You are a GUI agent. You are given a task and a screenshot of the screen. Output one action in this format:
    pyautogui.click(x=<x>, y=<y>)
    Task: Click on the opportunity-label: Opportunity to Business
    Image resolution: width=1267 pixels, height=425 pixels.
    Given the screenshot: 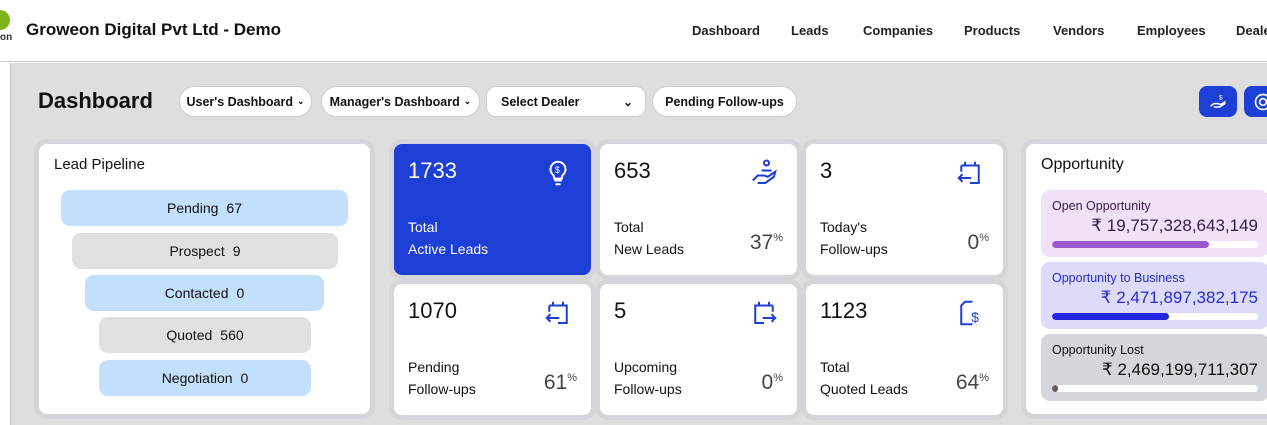 What is the action you would take?
    pyautogui.click(x=1118, y=278)
    